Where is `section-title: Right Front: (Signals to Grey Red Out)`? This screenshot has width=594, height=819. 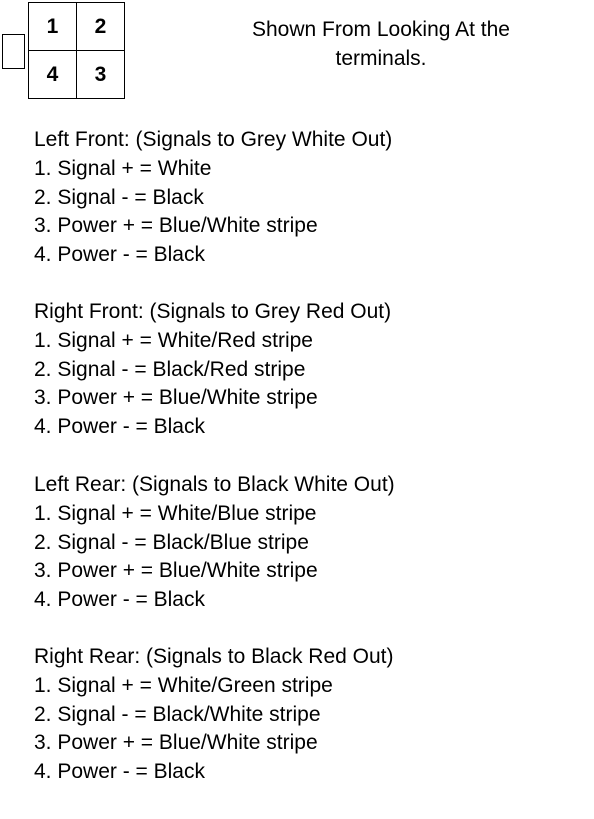 section-title: Right Front: (Signals to Grey Red Out) is located at coordinates (213, 311).